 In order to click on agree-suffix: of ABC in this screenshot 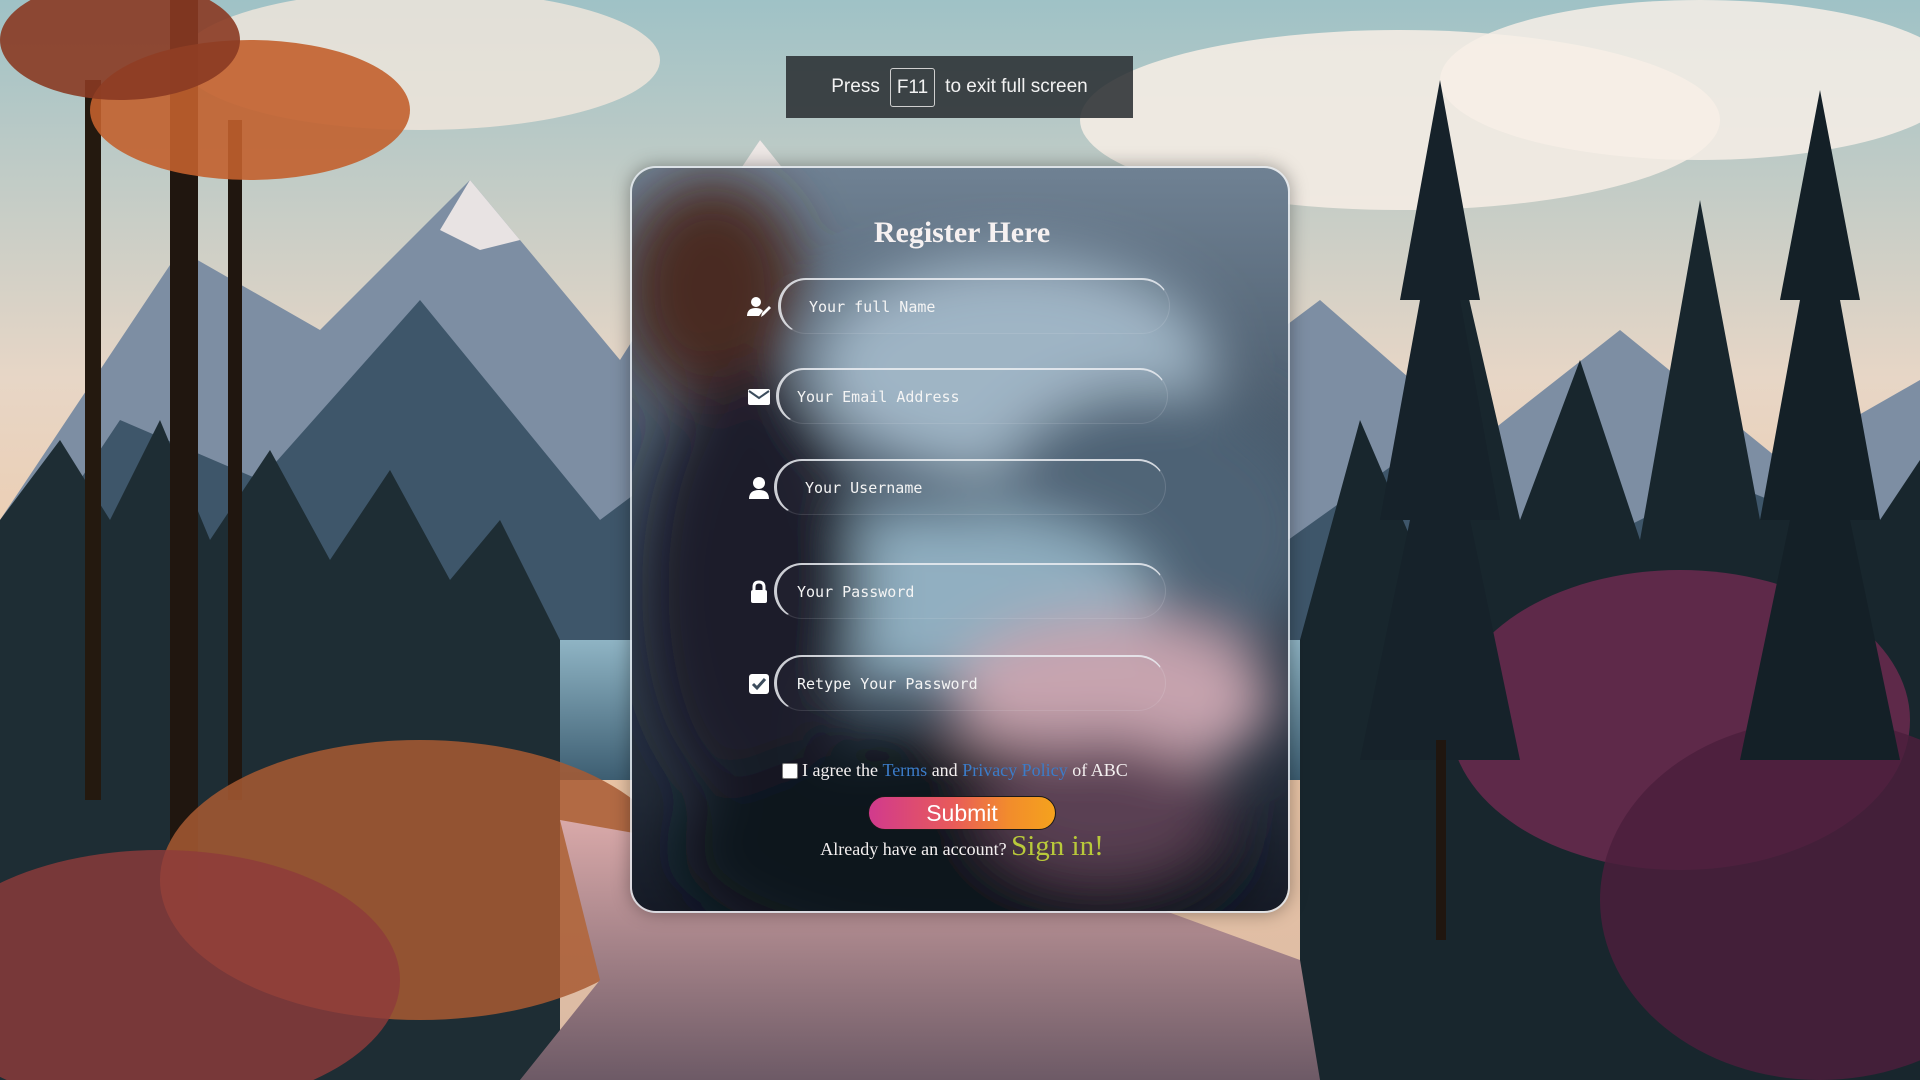, I will do `click(1100, 770)`.